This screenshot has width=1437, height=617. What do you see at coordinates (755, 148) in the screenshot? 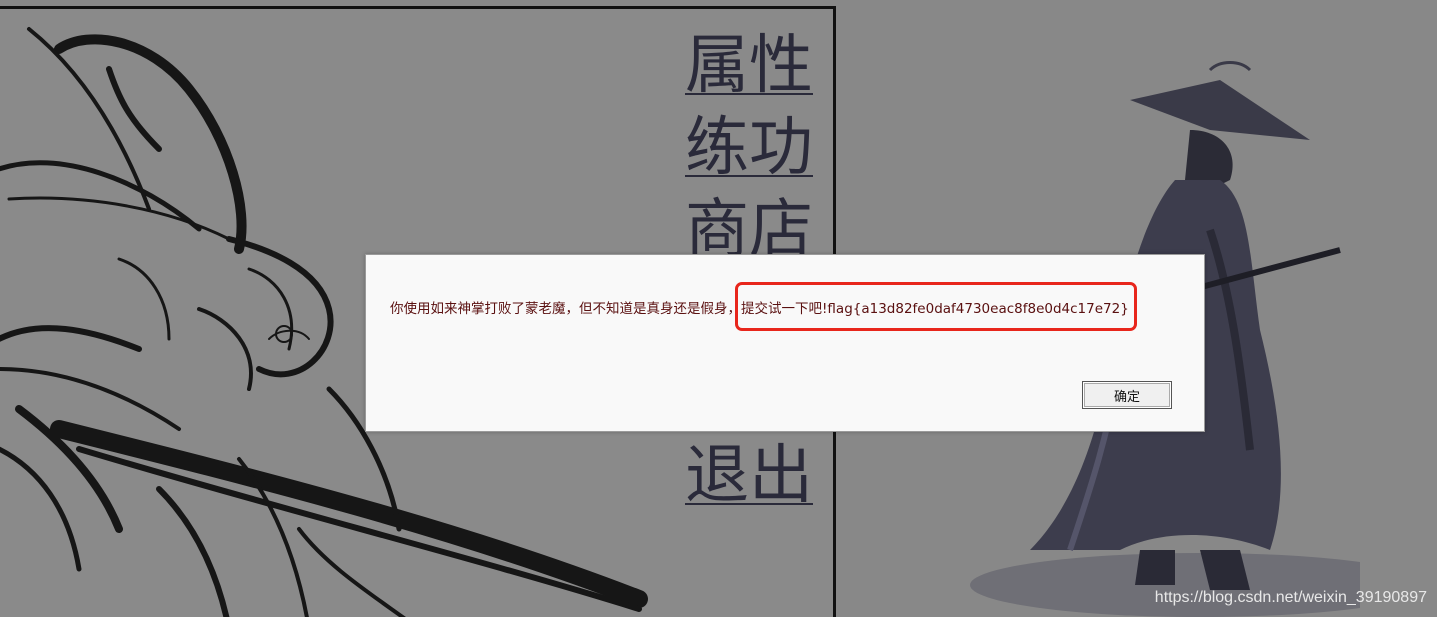
I see `menu-link-training: 练功` at bounding box center [755, 148].